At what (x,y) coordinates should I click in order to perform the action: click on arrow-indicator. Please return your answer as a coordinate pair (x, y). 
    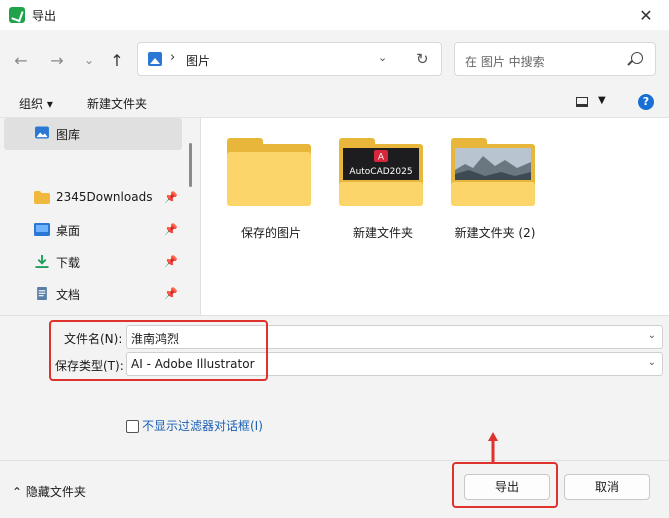
    Looking at the image, I should click on (493, 447).